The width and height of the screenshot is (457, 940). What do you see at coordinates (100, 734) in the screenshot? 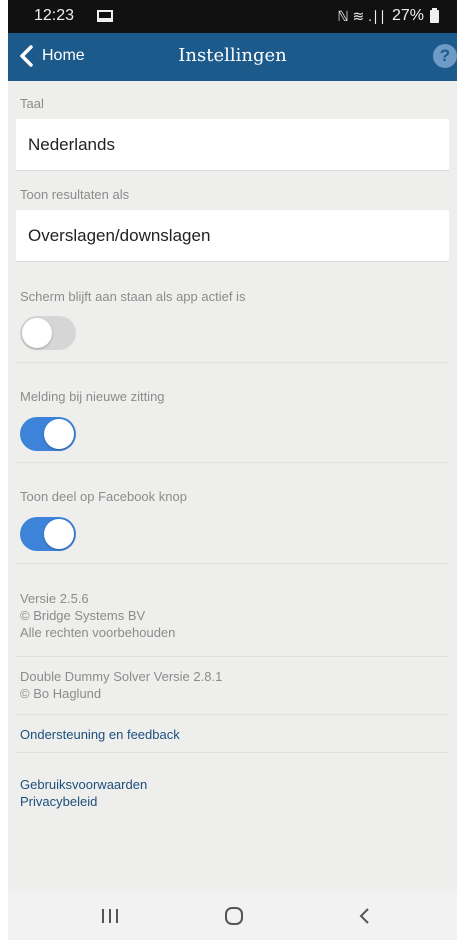
I see `support-link: Ondersteuning en feedback` at bounding box center [100, 734].